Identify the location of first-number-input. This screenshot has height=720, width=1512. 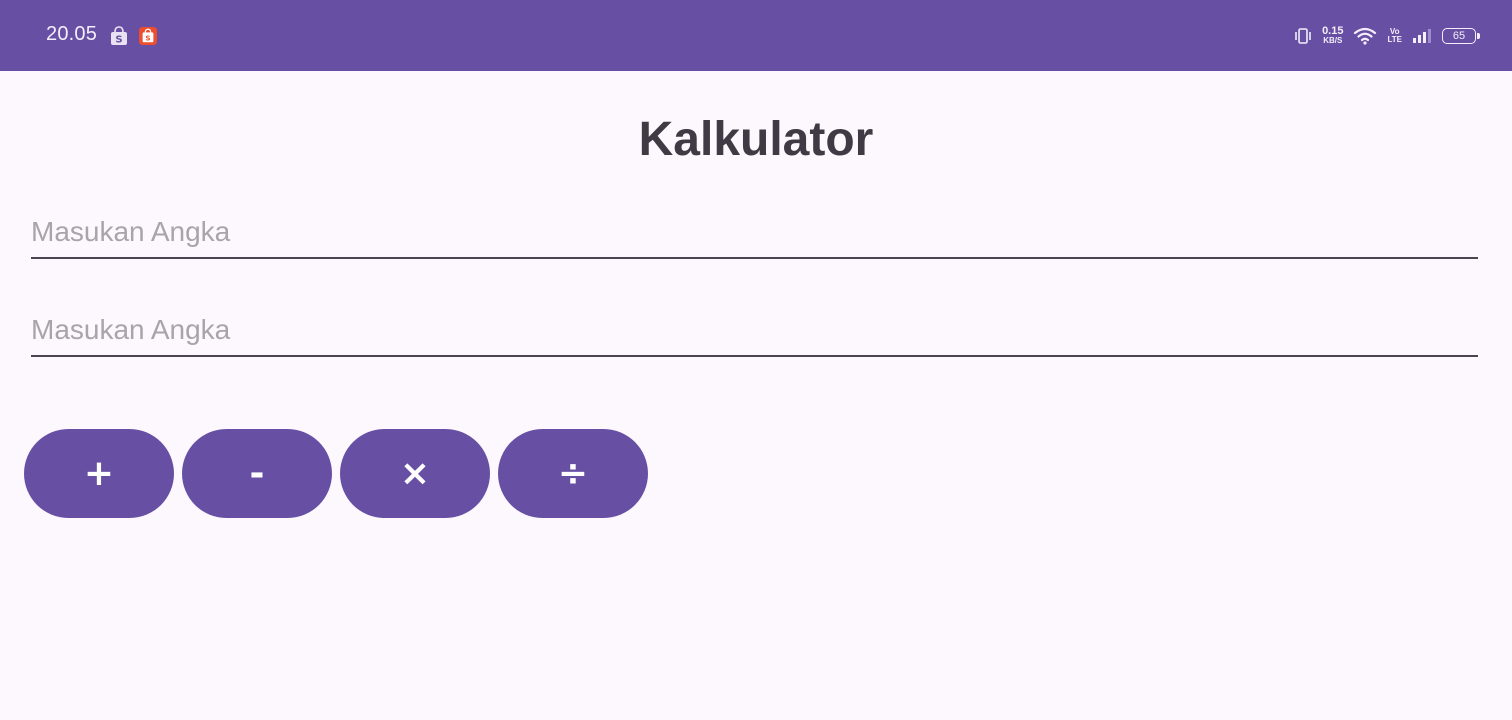
(754, 236).